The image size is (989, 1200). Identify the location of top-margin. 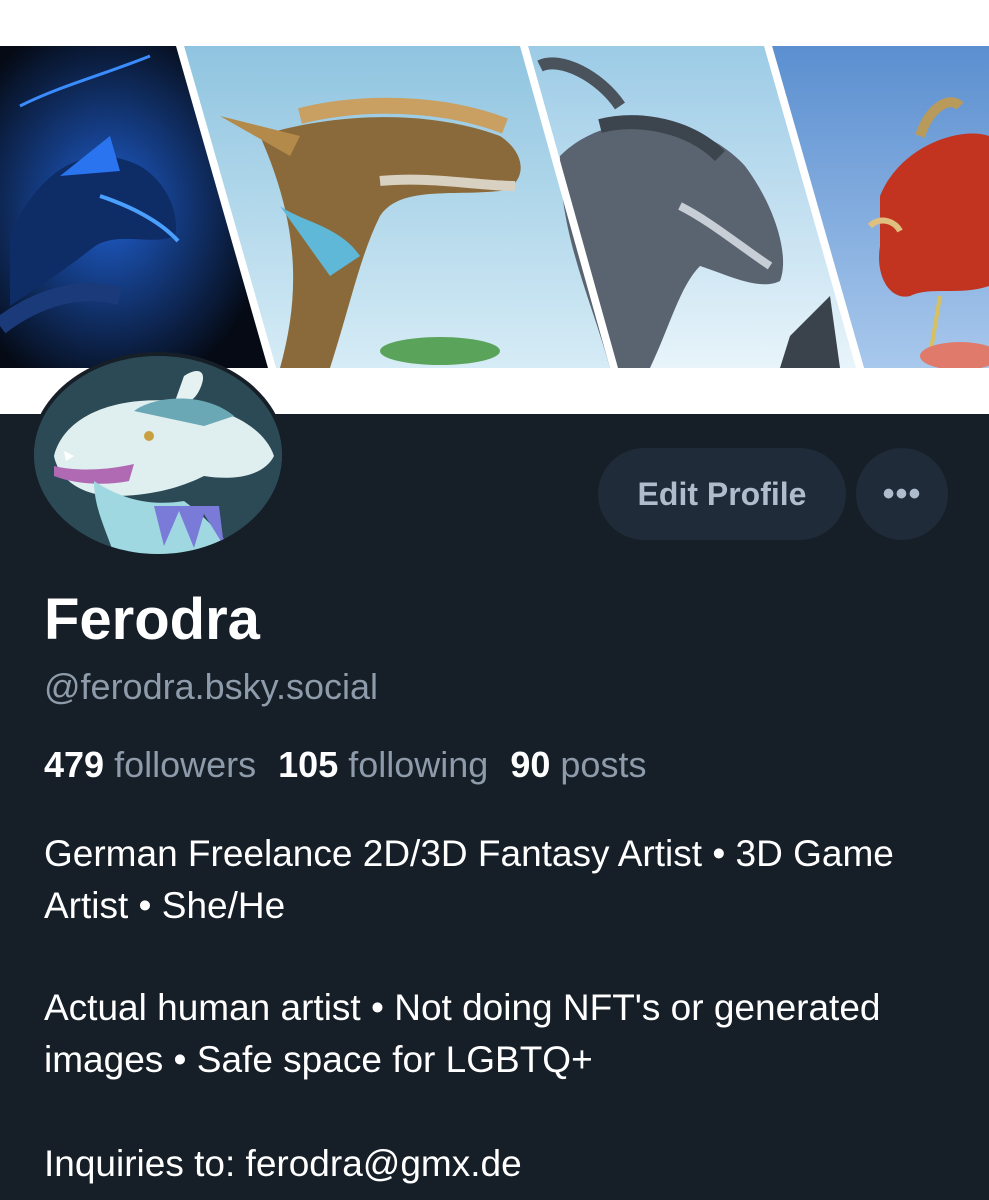
(494, 23).